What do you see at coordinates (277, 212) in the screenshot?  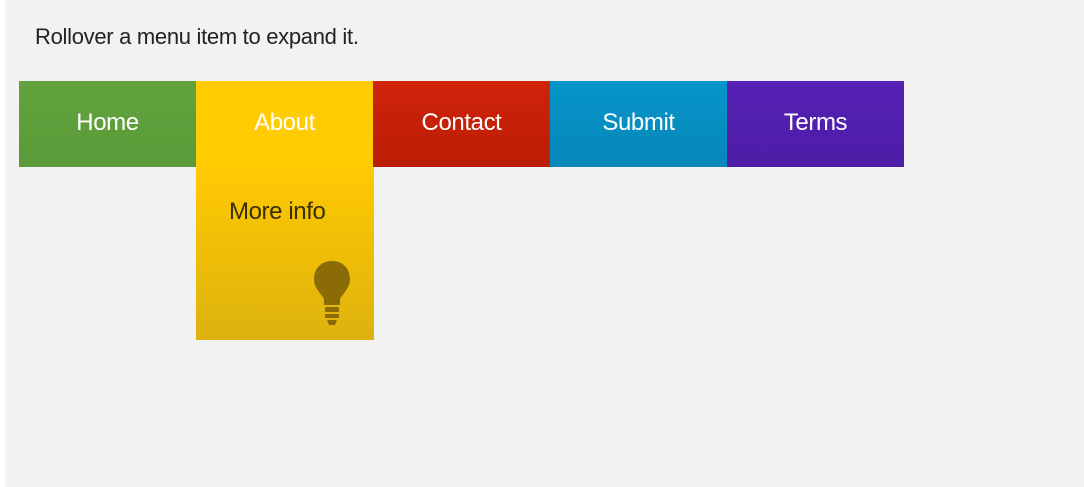 I see `dropdown-more-info: More info` at bounding box center [277, 212].